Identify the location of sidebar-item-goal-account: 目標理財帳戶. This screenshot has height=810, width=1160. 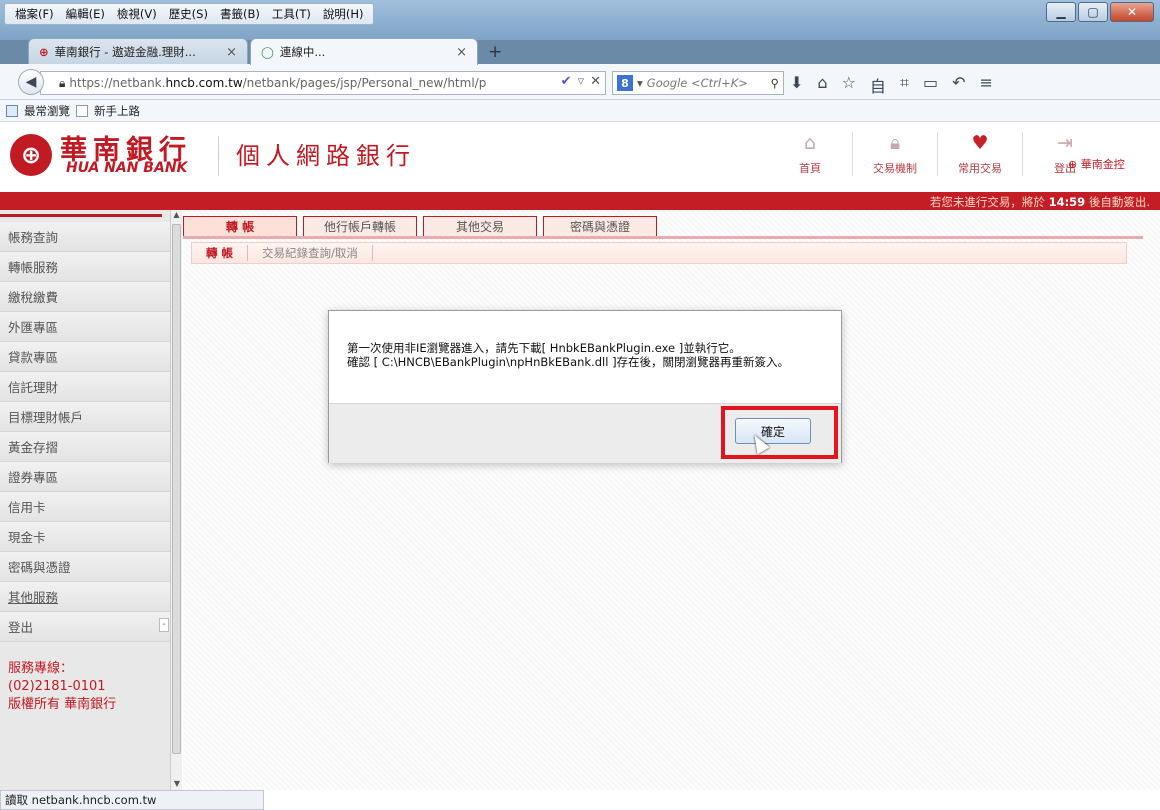
(85, 417).